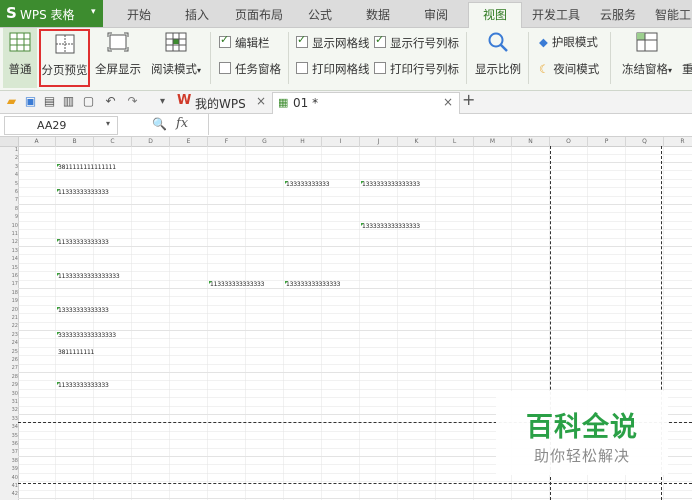 The image size is (692, 500). What do you see at coordinates (9, 402) in the screenshot?
I see `row-header-31: 31` at bounding box center [9, 402].